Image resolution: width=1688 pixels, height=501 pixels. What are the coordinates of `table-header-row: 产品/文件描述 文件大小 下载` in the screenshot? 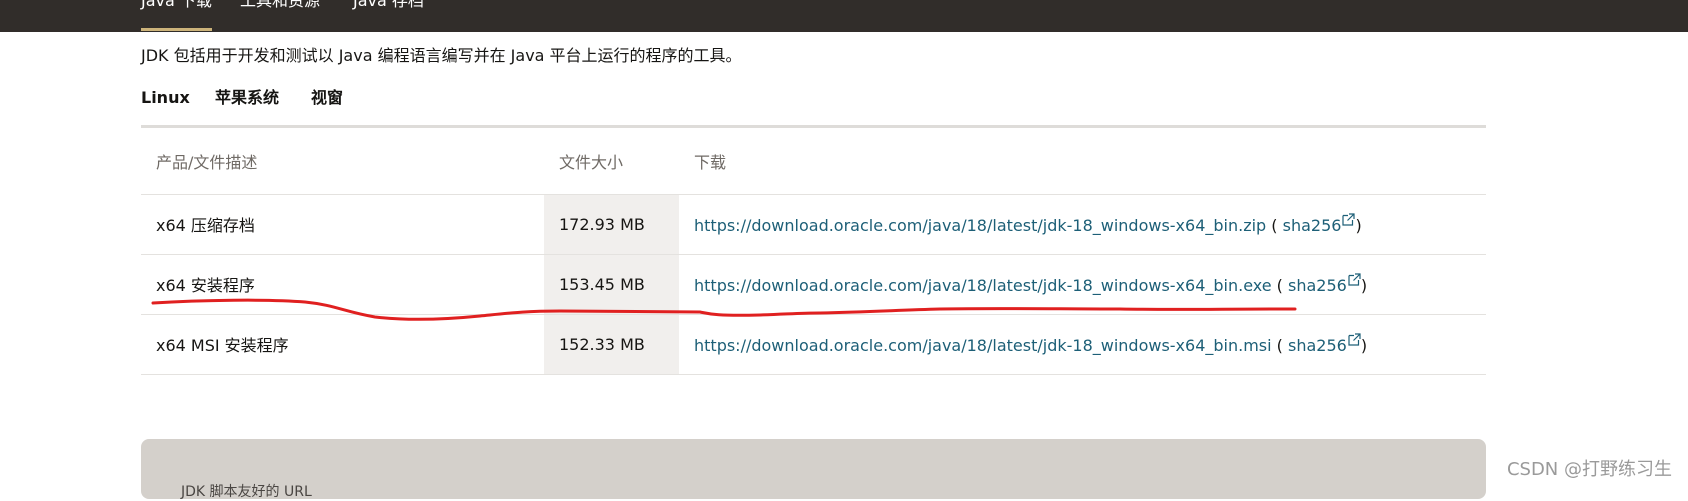 It's located at (813, 161).